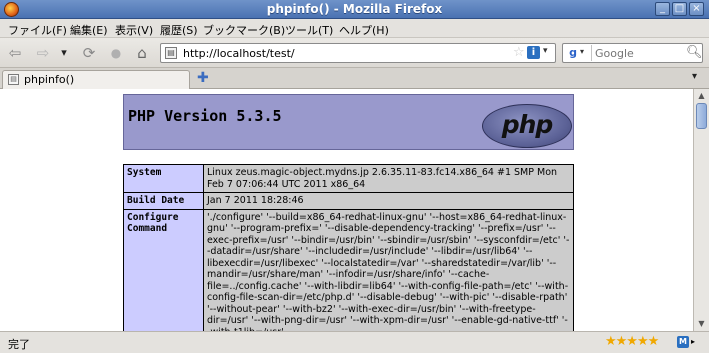 This screenshot has height=353, width=709. Describe the element at coordinates (696, 9) in the screenshot. I see `close-button: ×` at that location.